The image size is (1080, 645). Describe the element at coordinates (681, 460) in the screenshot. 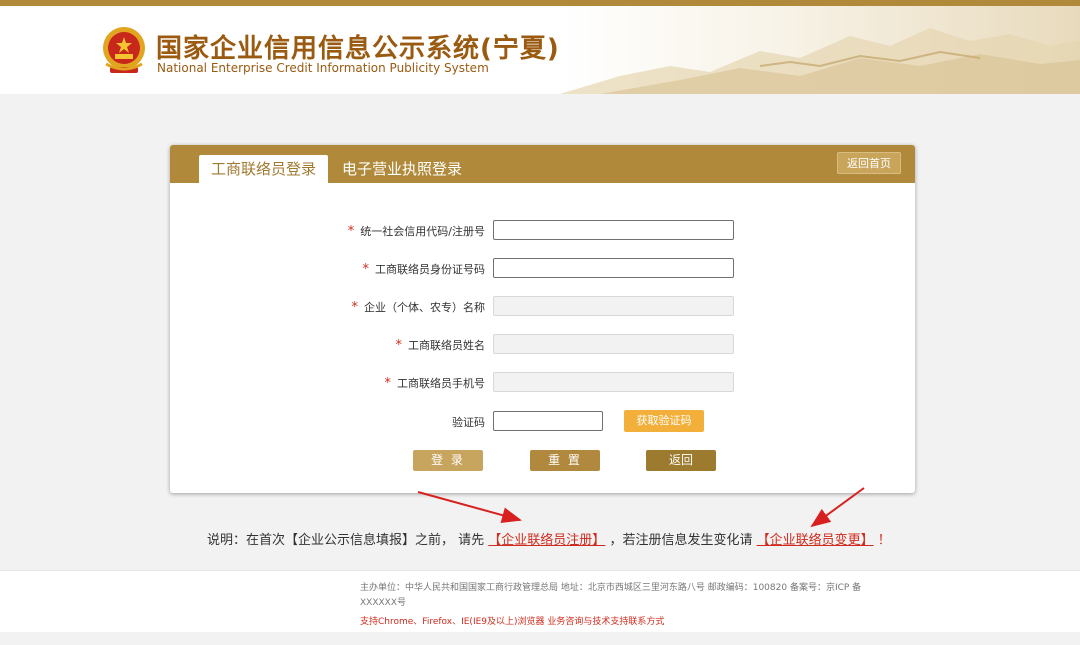

I see `back-button: 返回` at that location.